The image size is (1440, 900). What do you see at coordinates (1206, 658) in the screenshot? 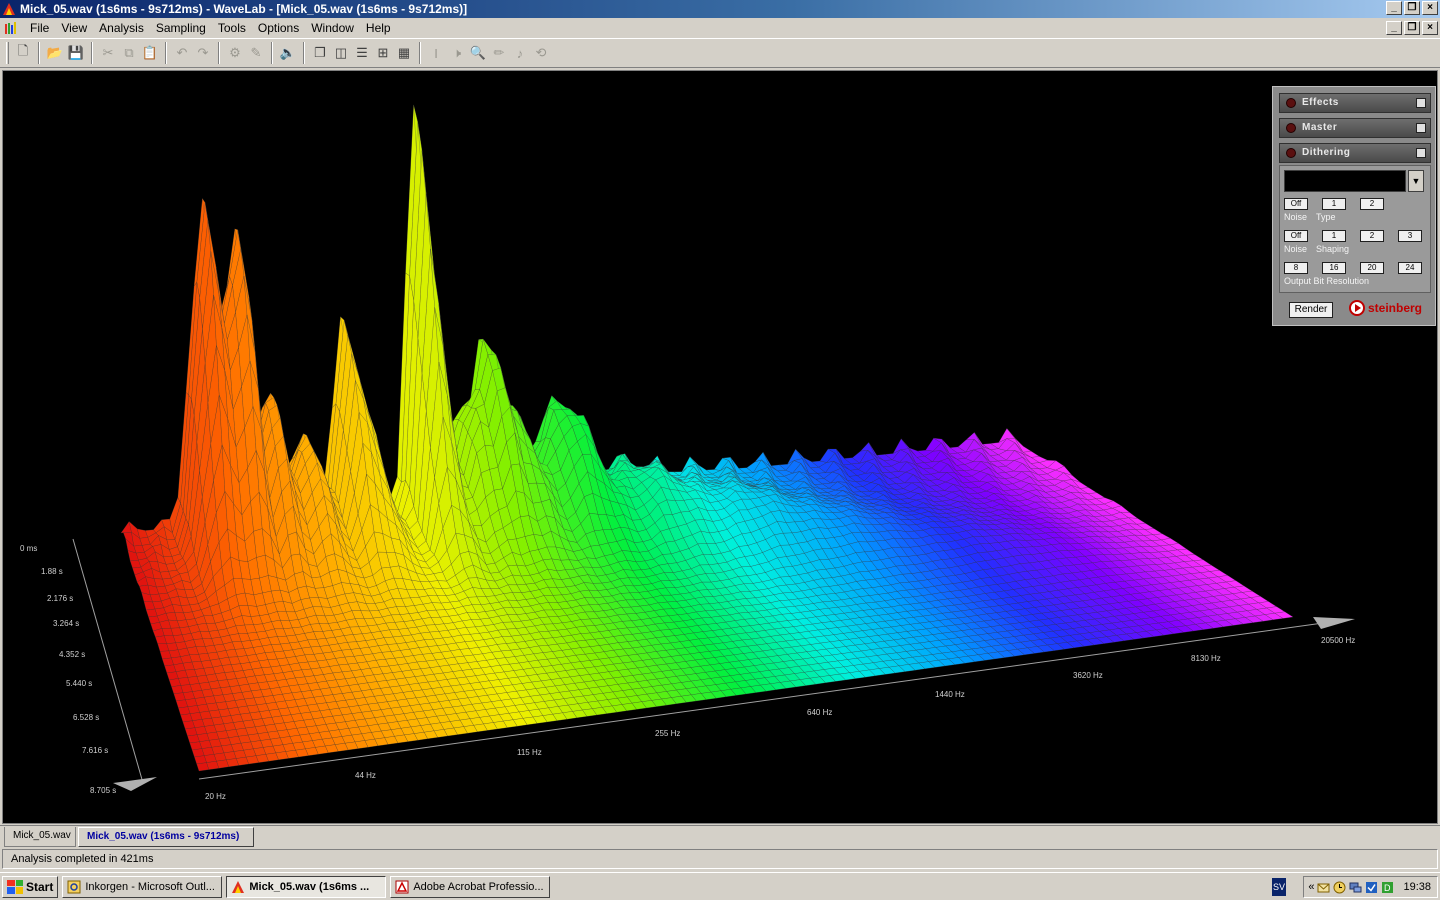
I see `freq-label: 8130 Hz` at bounding box center [1206, 658].